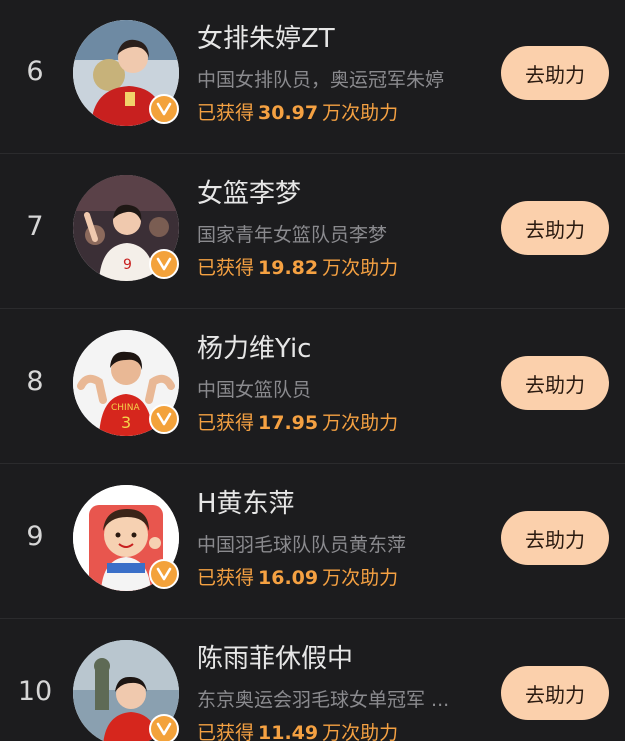 The width and height of the screenshot is (625, 741). What do you see at coordinates (292, 235) in the screenshot?
I see `user-description: 国家青年女篮队员李梦` at bounding box center [292, 235].